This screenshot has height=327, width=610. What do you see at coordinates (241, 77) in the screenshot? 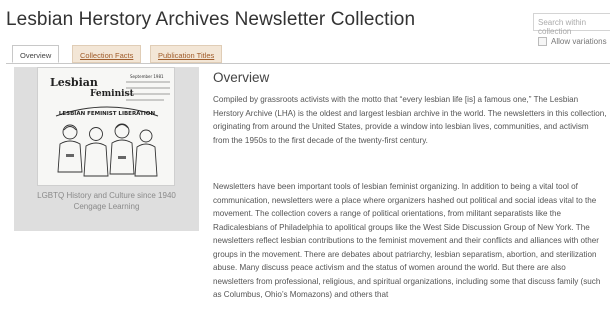
I see `overview-heading: Overview` at bounding box center [241, 77].